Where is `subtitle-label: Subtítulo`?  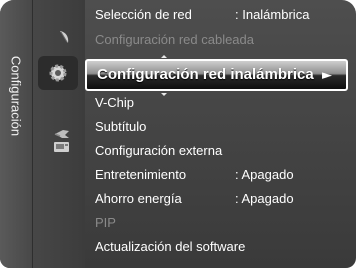
subtitle-label: Subtítulo is located at coordinates (121, 126).